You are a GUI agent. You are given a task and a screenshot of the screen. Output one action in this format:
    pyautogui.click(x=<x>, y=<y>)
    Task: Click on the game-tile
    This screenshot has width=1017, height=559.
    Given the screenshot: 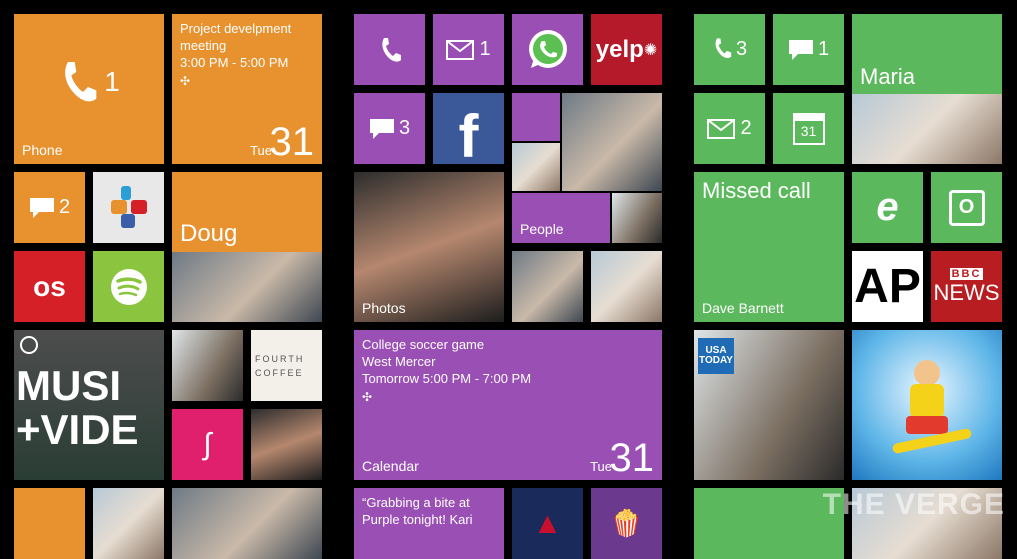 What is the action you would take?
    pyautogui.click(x=927, y=405)
    